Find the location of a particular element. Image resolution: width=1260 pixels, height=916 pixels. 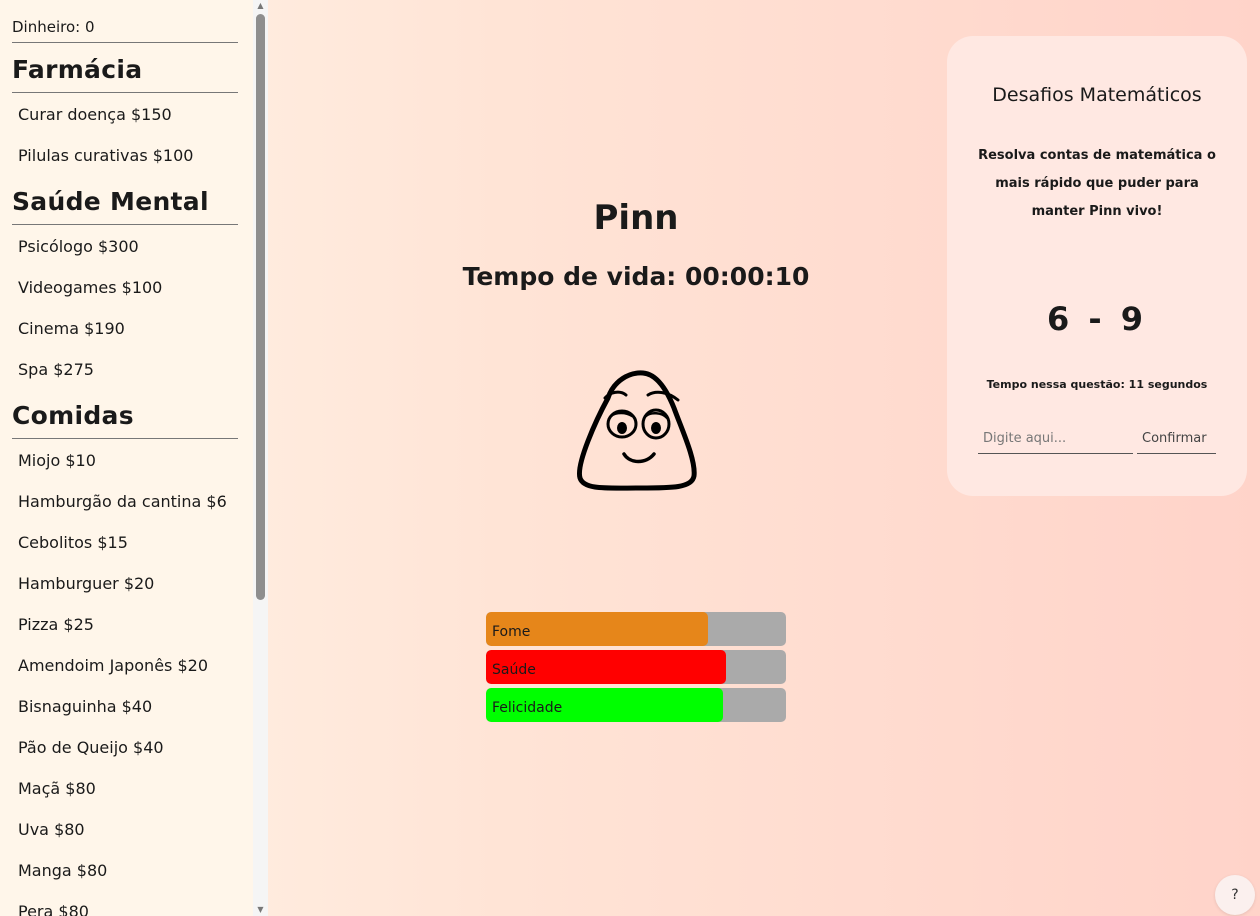

stats-bars: Fome Saúde Felicidade is located at coordinates (636, 669).